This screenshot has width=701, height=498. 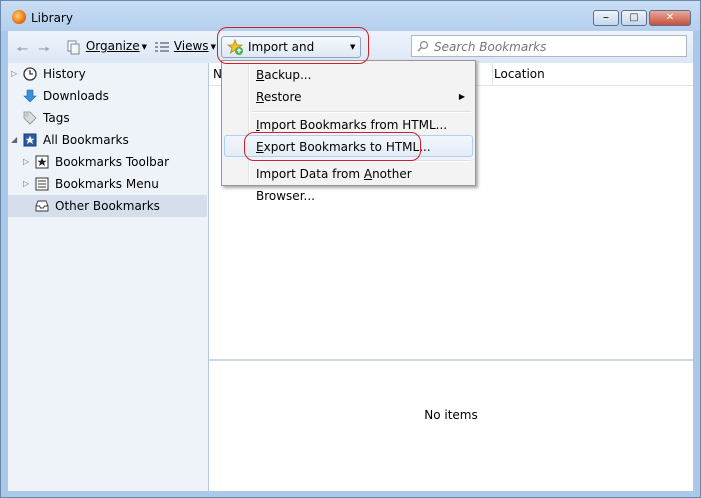 What do you see at coordinates (76, 96) in the screenshot?
I see `sidebar-item-label: Downloads` at bounding box center [76, 96].